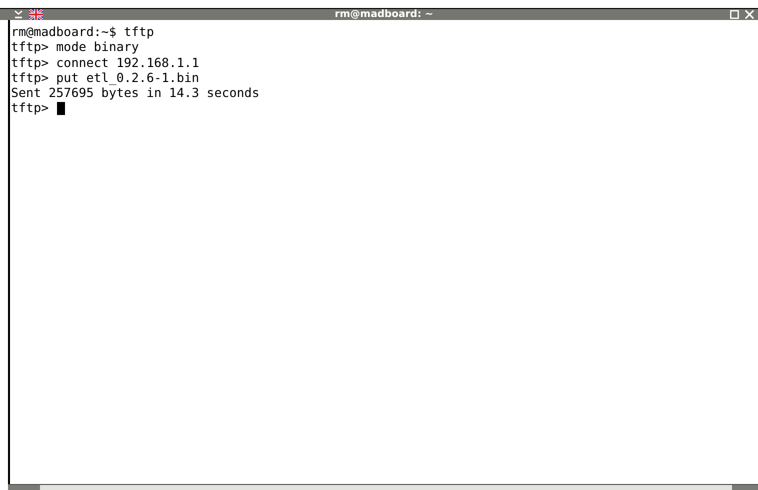 Image resolution: width=758 pixels, height=490 pixels. Describe the element at coordinates (105, 62) in the screenshot. I see `terminal-line: tftp> connect 192.168.1.1` at that location.